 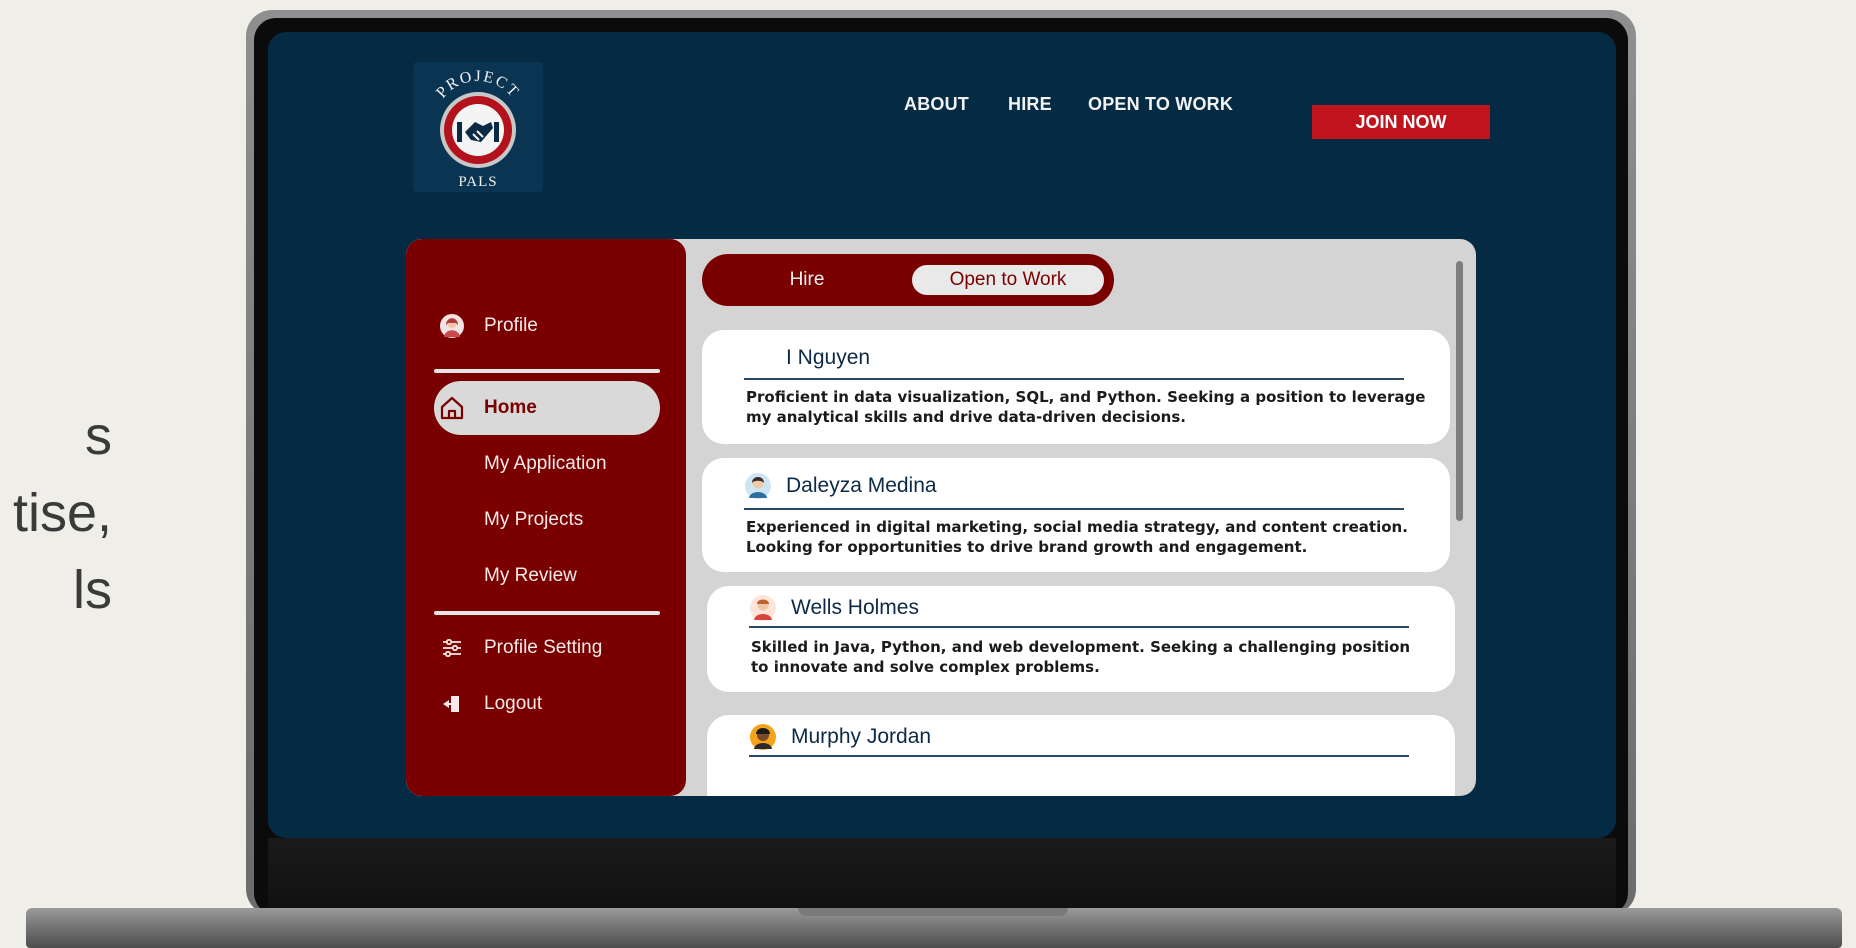 What do you see at coordinates (513, 703) in the screenshot?
I see `sidebar-item-label: Logout` at bounding box center [513, 703].